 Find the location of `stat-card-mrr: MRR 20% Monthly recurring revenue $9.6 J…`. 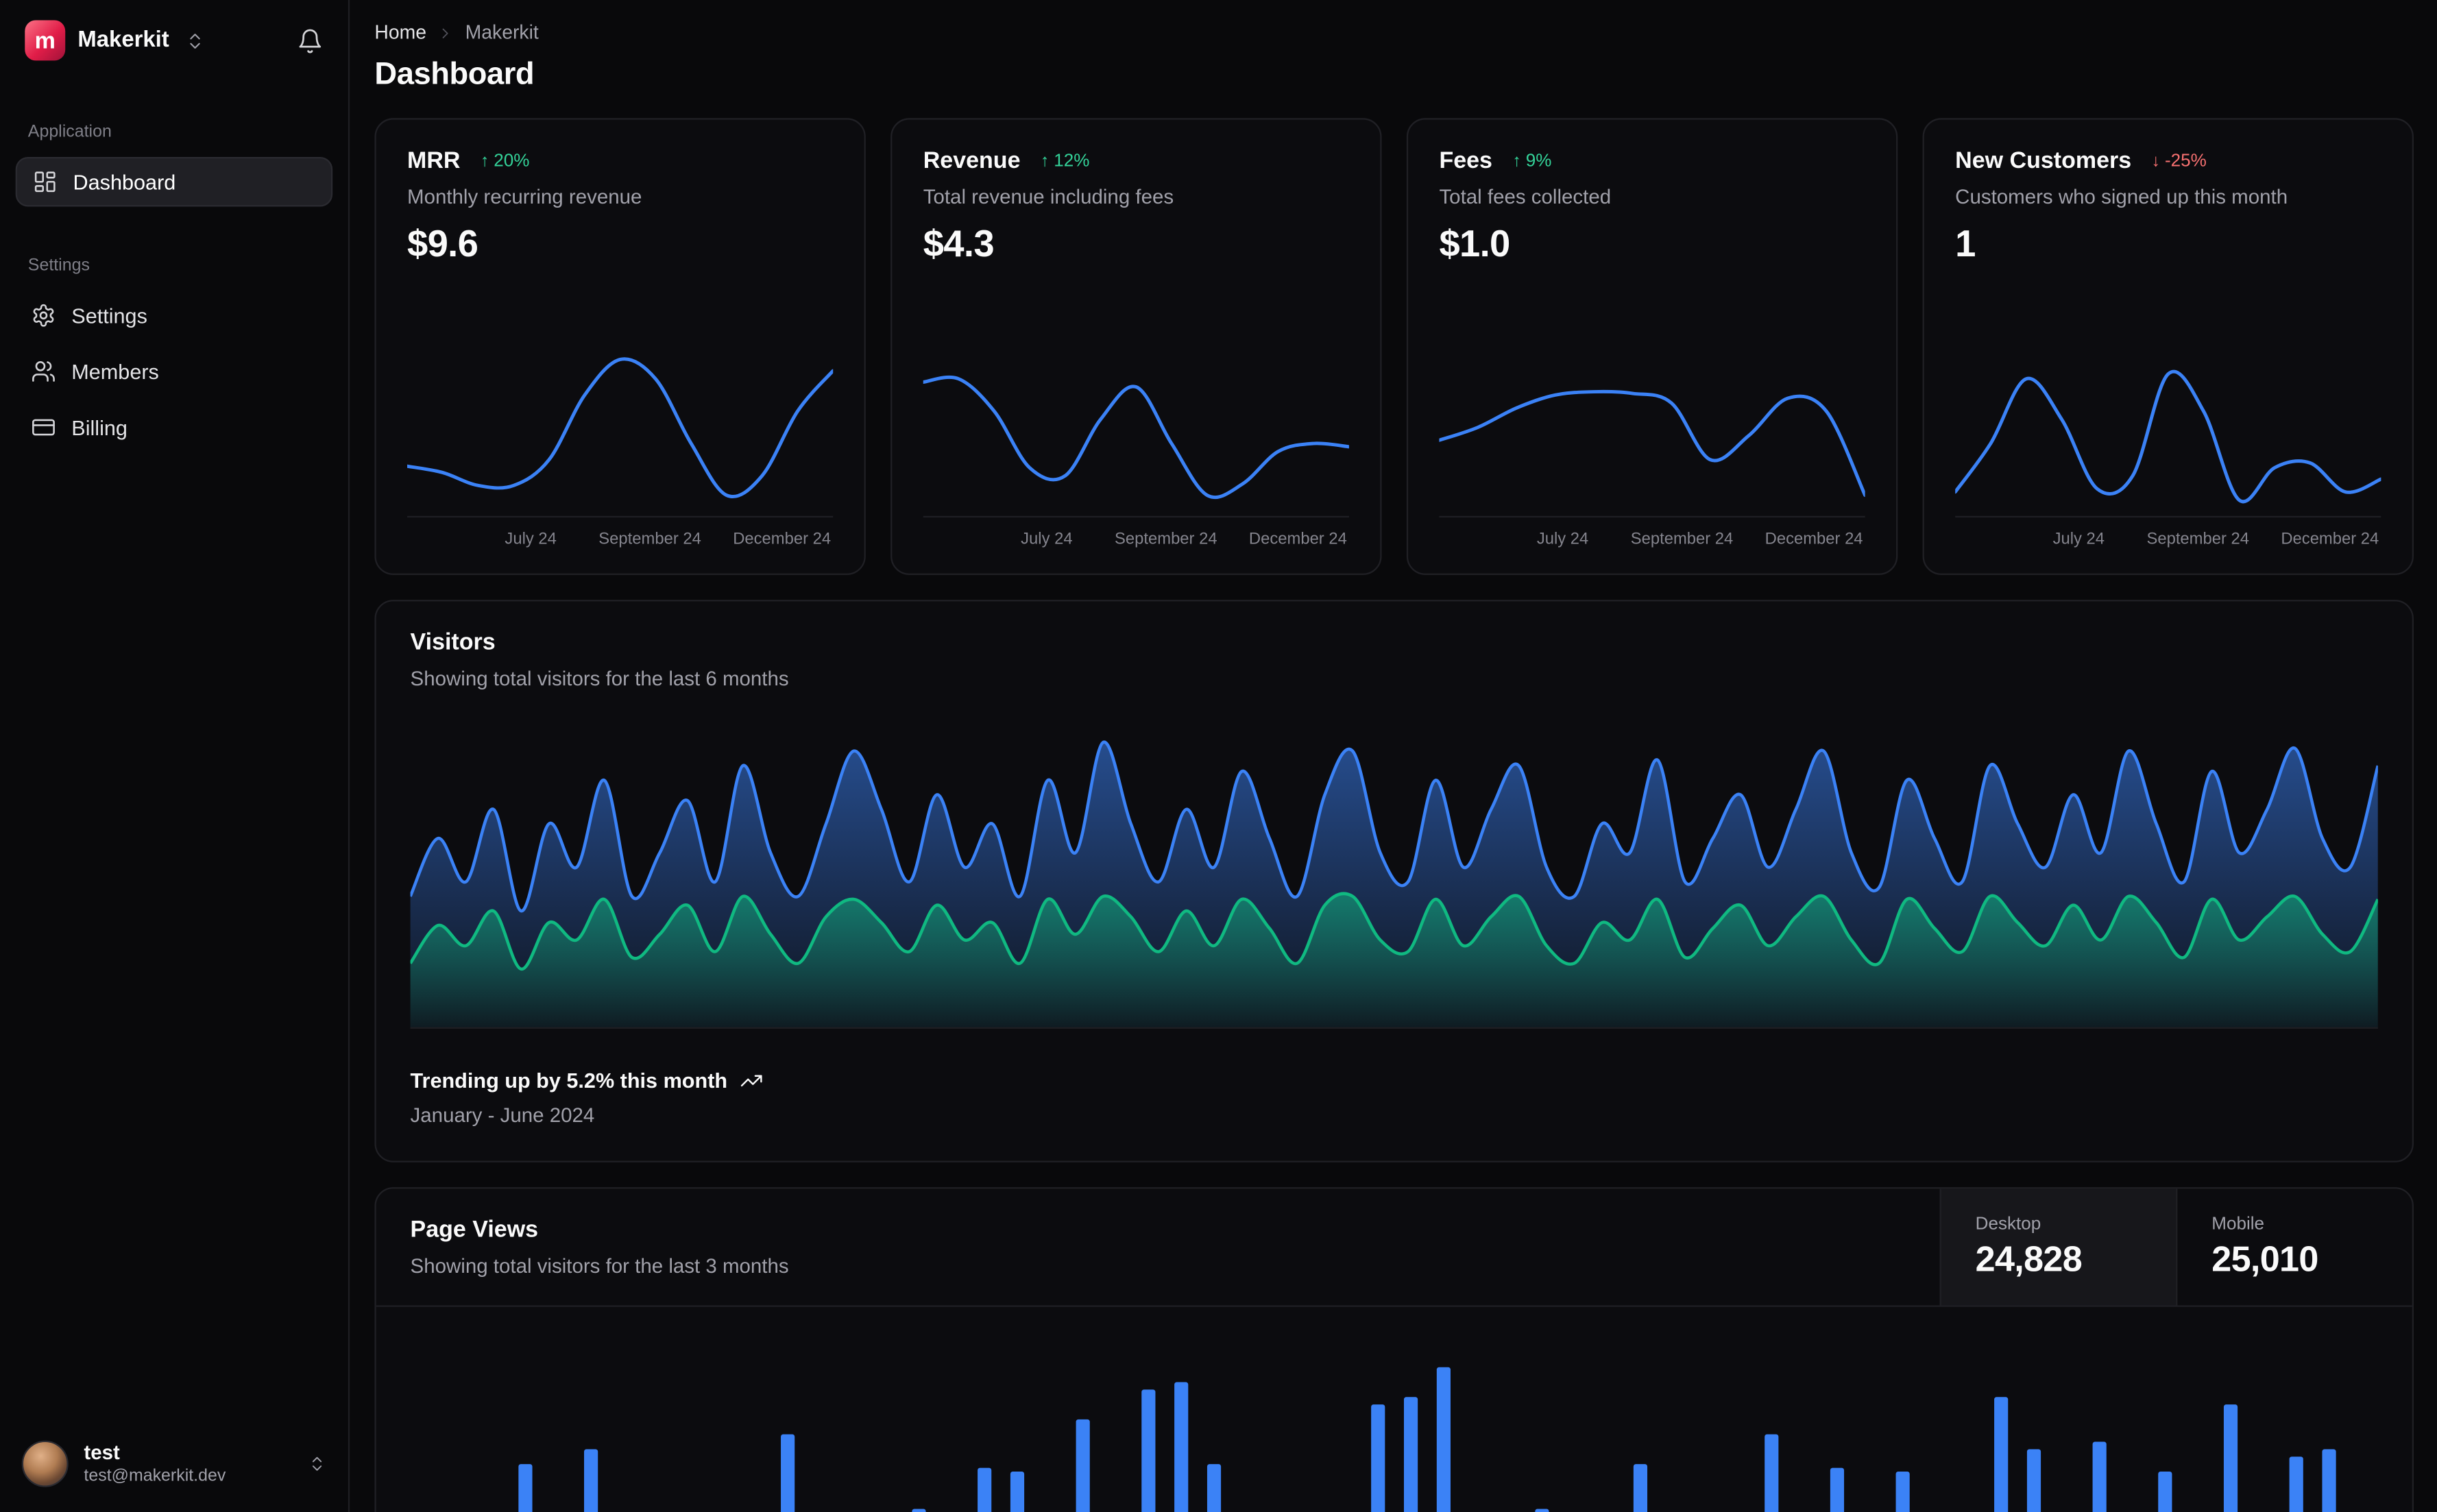

stat-card-mrr: MRR 20% Monthly recurring revenue $9.6 J… is located at coordinates (620, 347).